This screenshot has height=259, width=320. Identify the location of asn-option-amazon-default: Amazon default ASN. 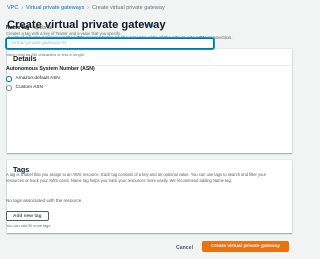
(33, 79).